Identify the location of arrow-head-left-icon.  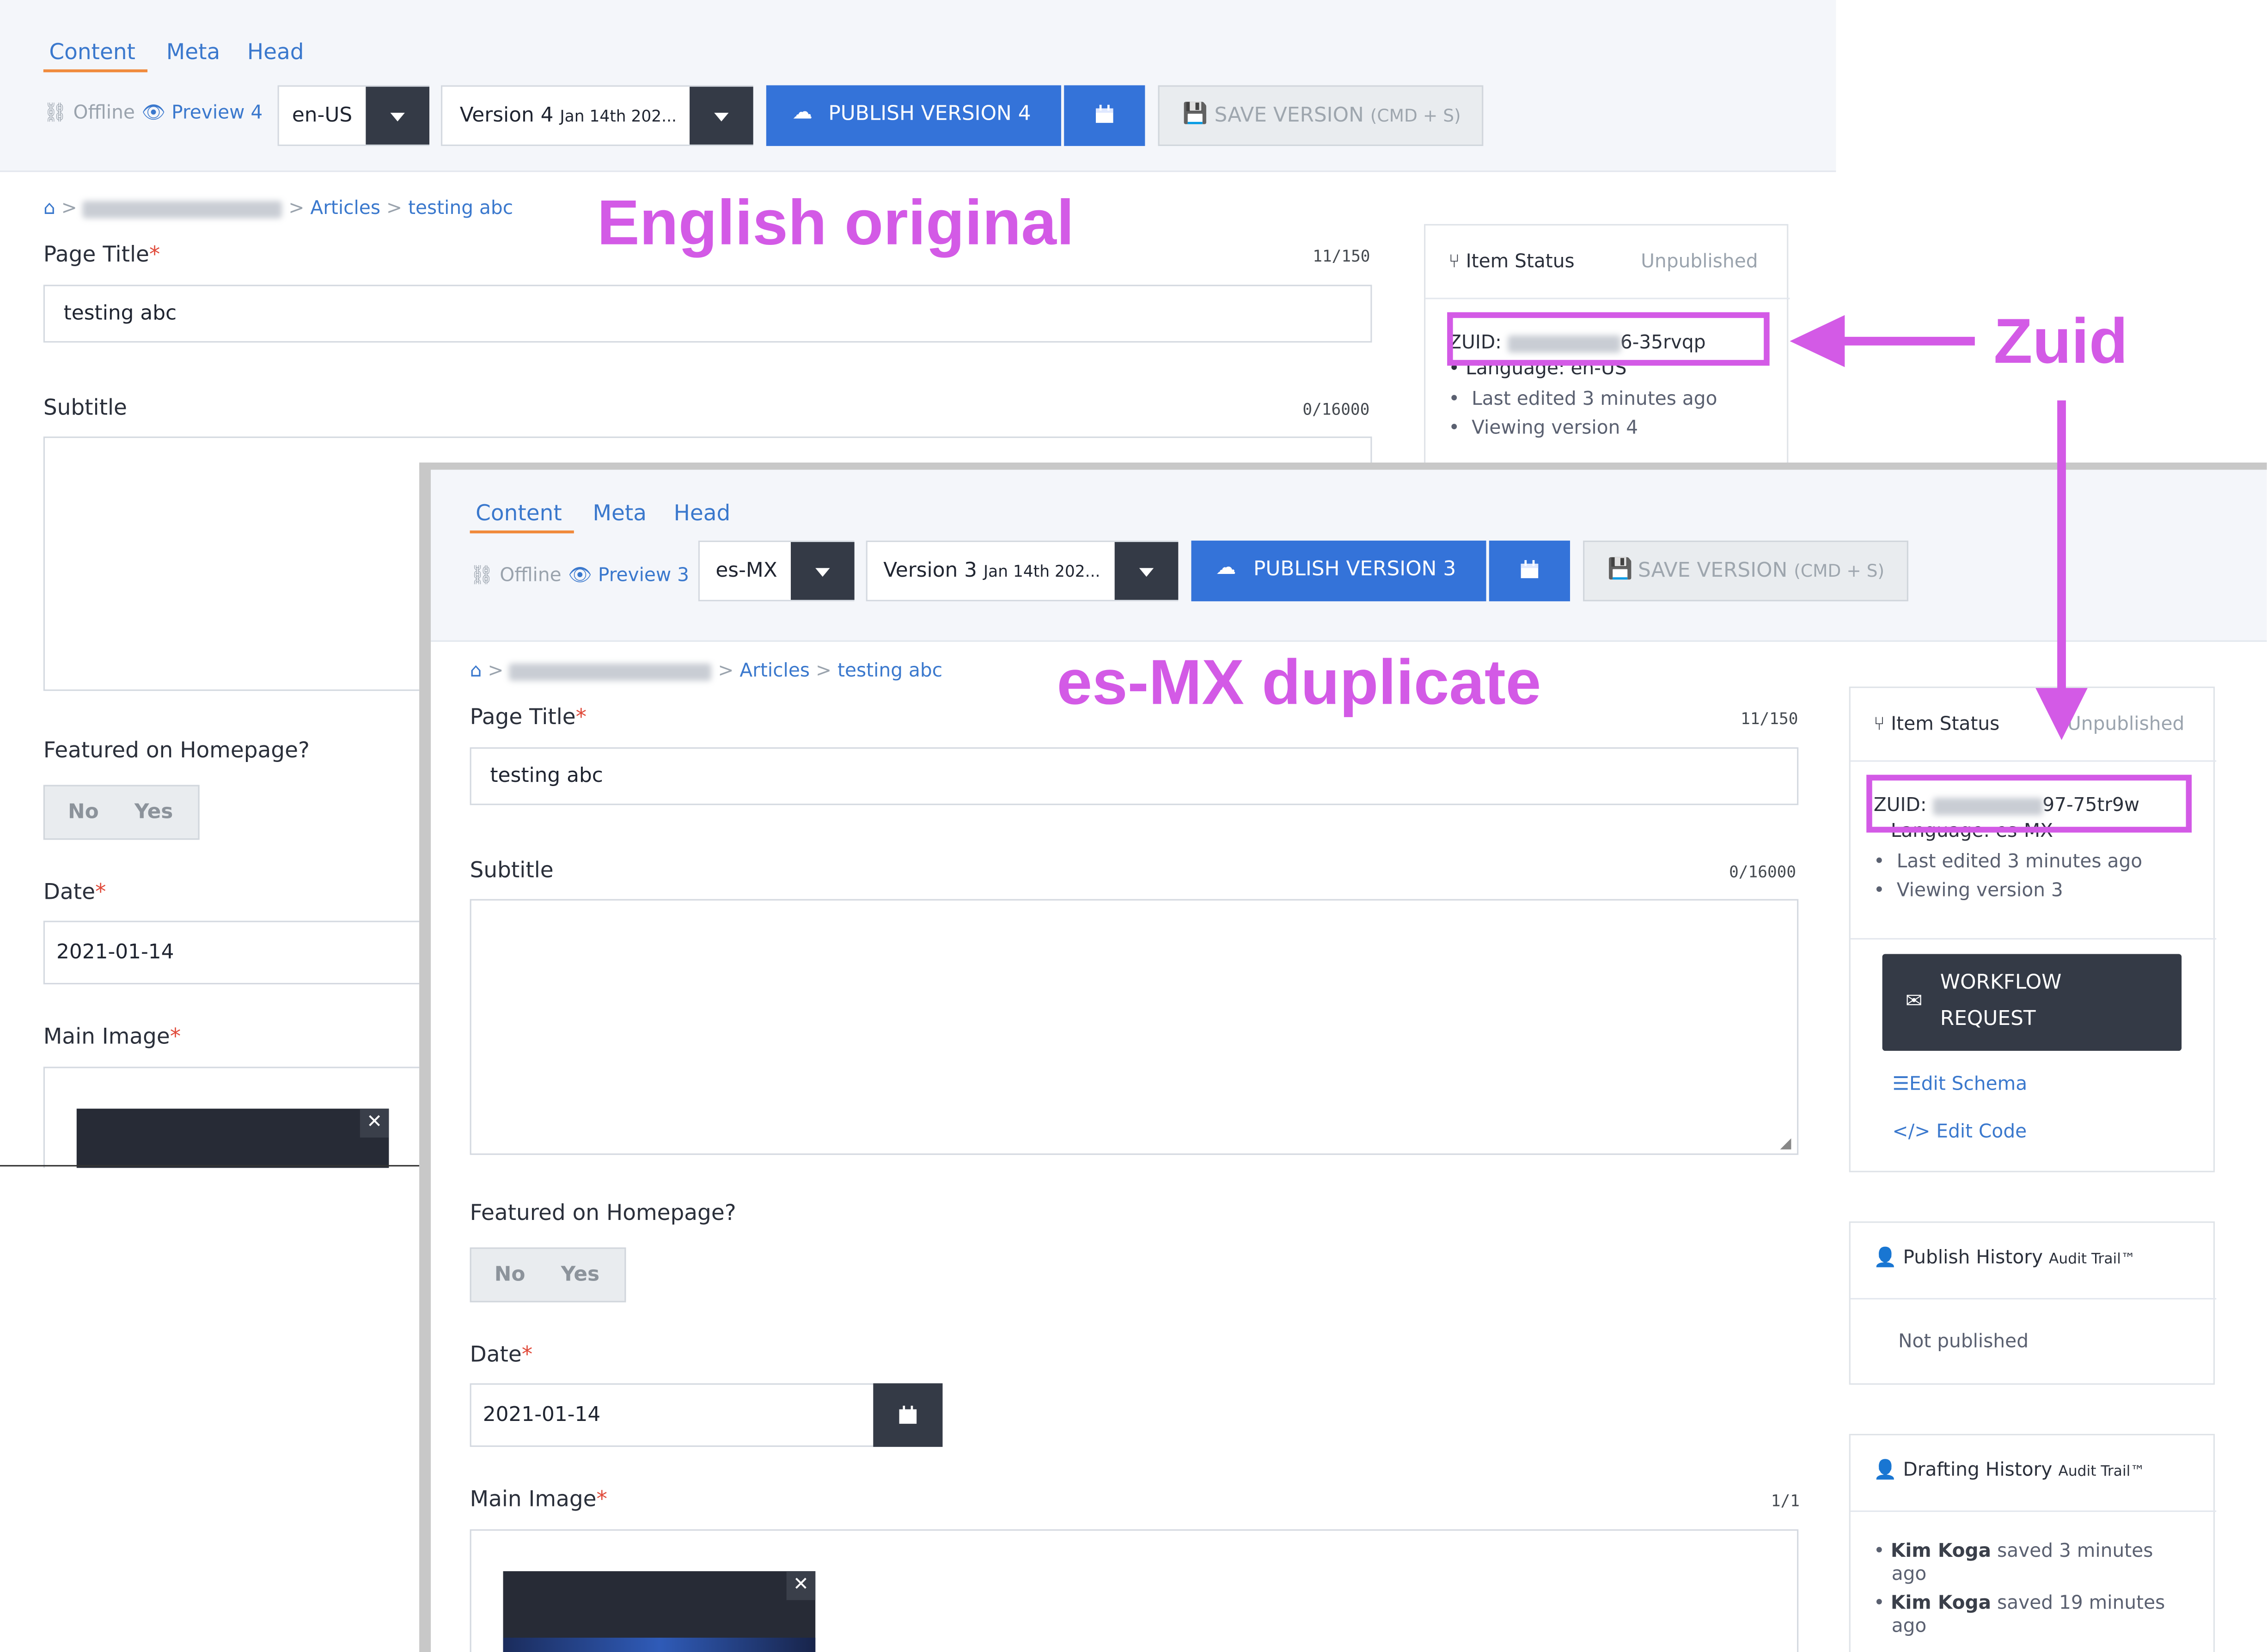
(1817, 341).